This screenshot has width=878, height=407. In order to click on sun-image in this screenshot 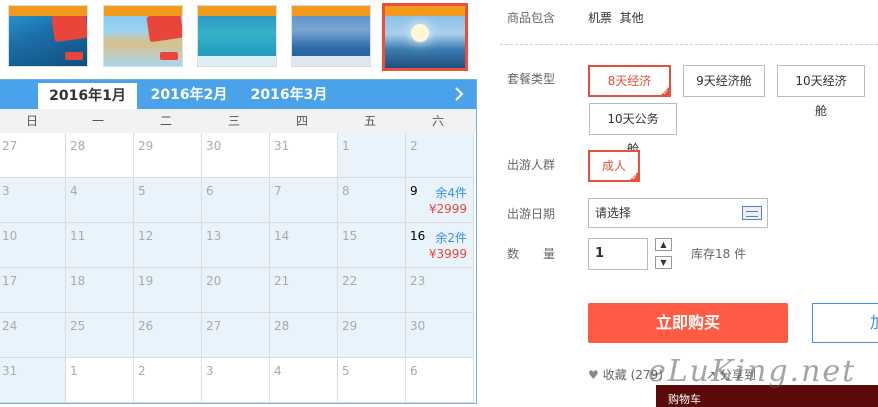, I will do `click(420, 33)`.